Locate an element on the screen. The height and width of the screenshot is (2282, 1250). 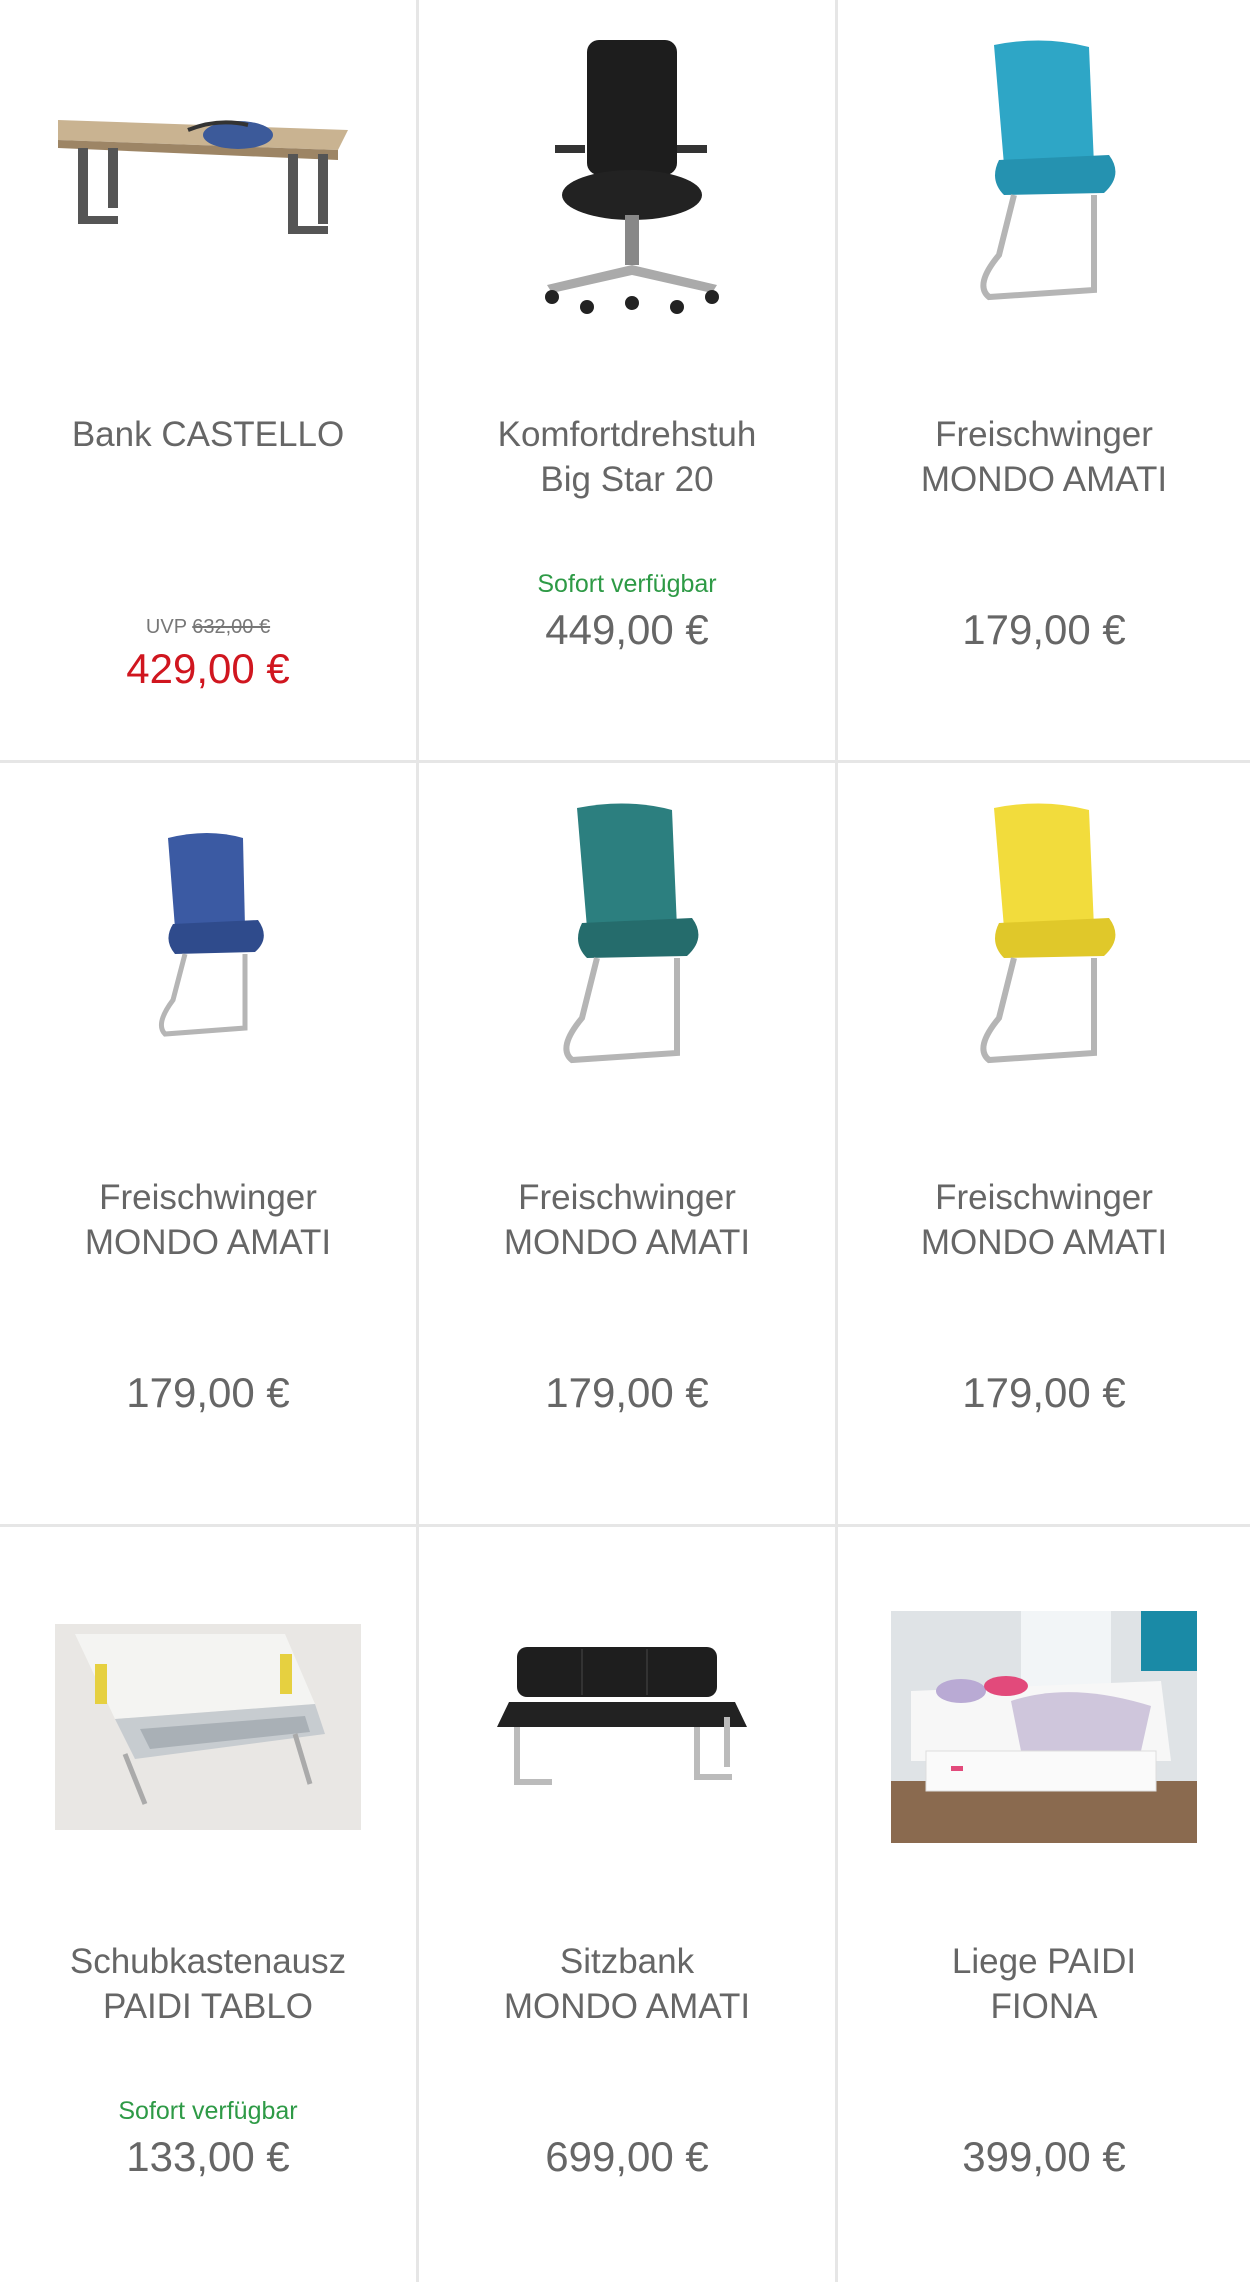
product-card-sitzbank: Sitzbank MONDO AMATI 699,00 € is located at coordinates (628, 1904).